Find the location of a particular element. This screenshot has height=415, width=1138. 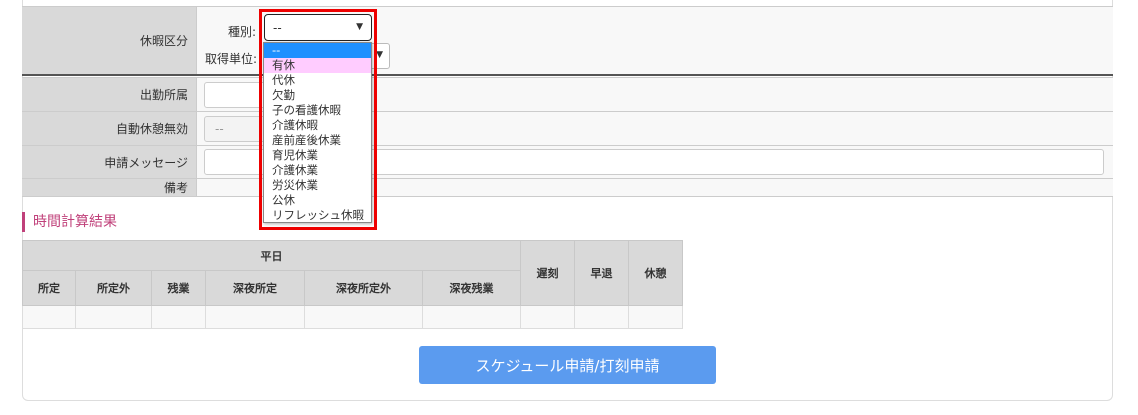

col-header: 所定外 is located at coordinates (113, 288).